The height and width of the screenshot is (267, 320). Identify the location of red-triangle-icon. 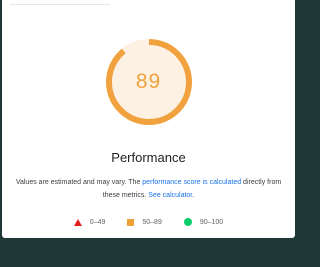
(77, 222).